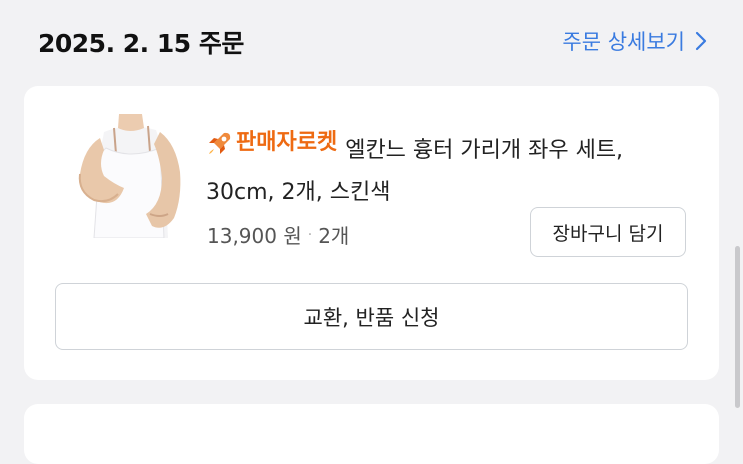 The image size is (743, 464). Describe the element at coordinates (334, 236) in the screenshot. I see `product-quantity: 2개` at that location.